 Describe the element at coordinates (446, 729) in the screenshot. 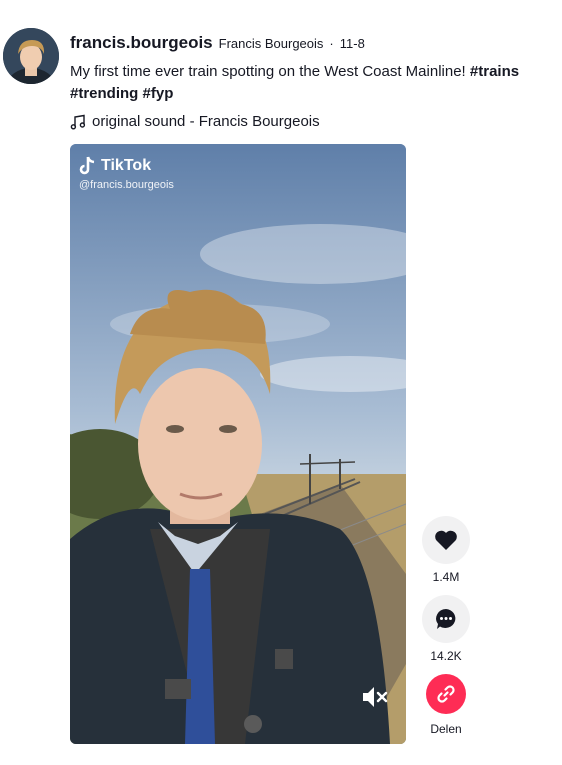

I see `share-label: Delen` at that location.